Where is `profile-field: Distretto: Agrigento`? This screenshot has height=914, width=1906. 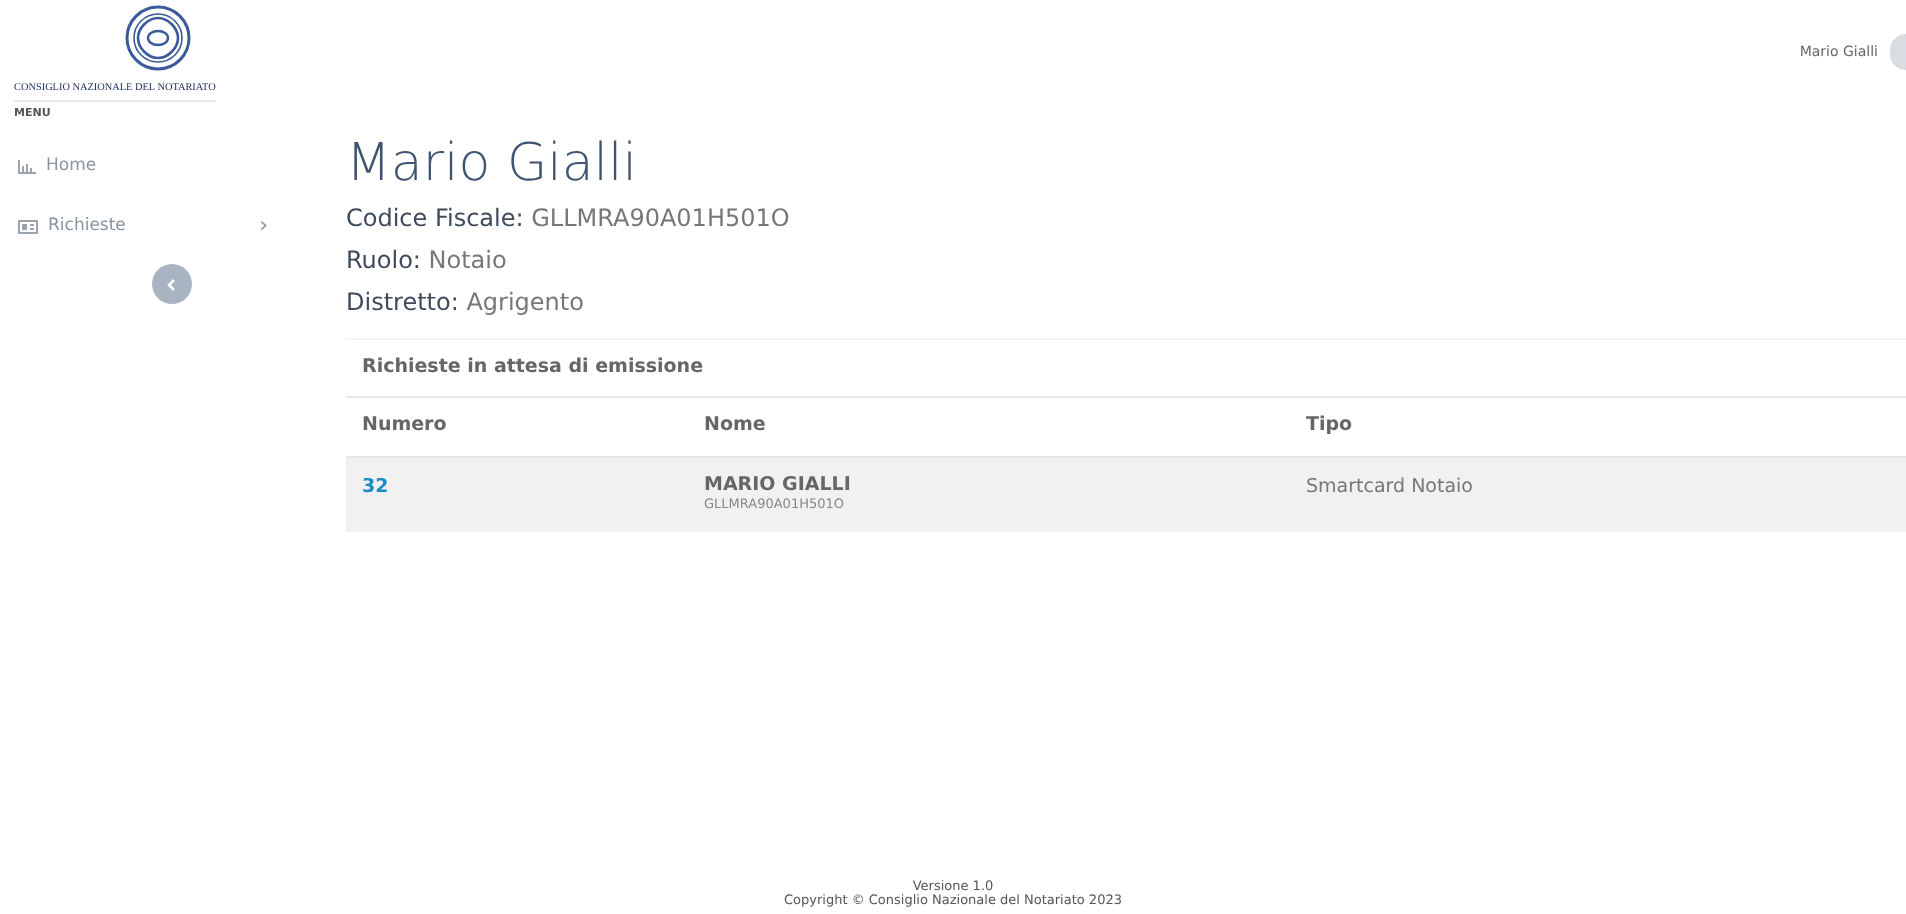
profile-field: Distretto: Agrigento is located at coordinates (1126, 303).